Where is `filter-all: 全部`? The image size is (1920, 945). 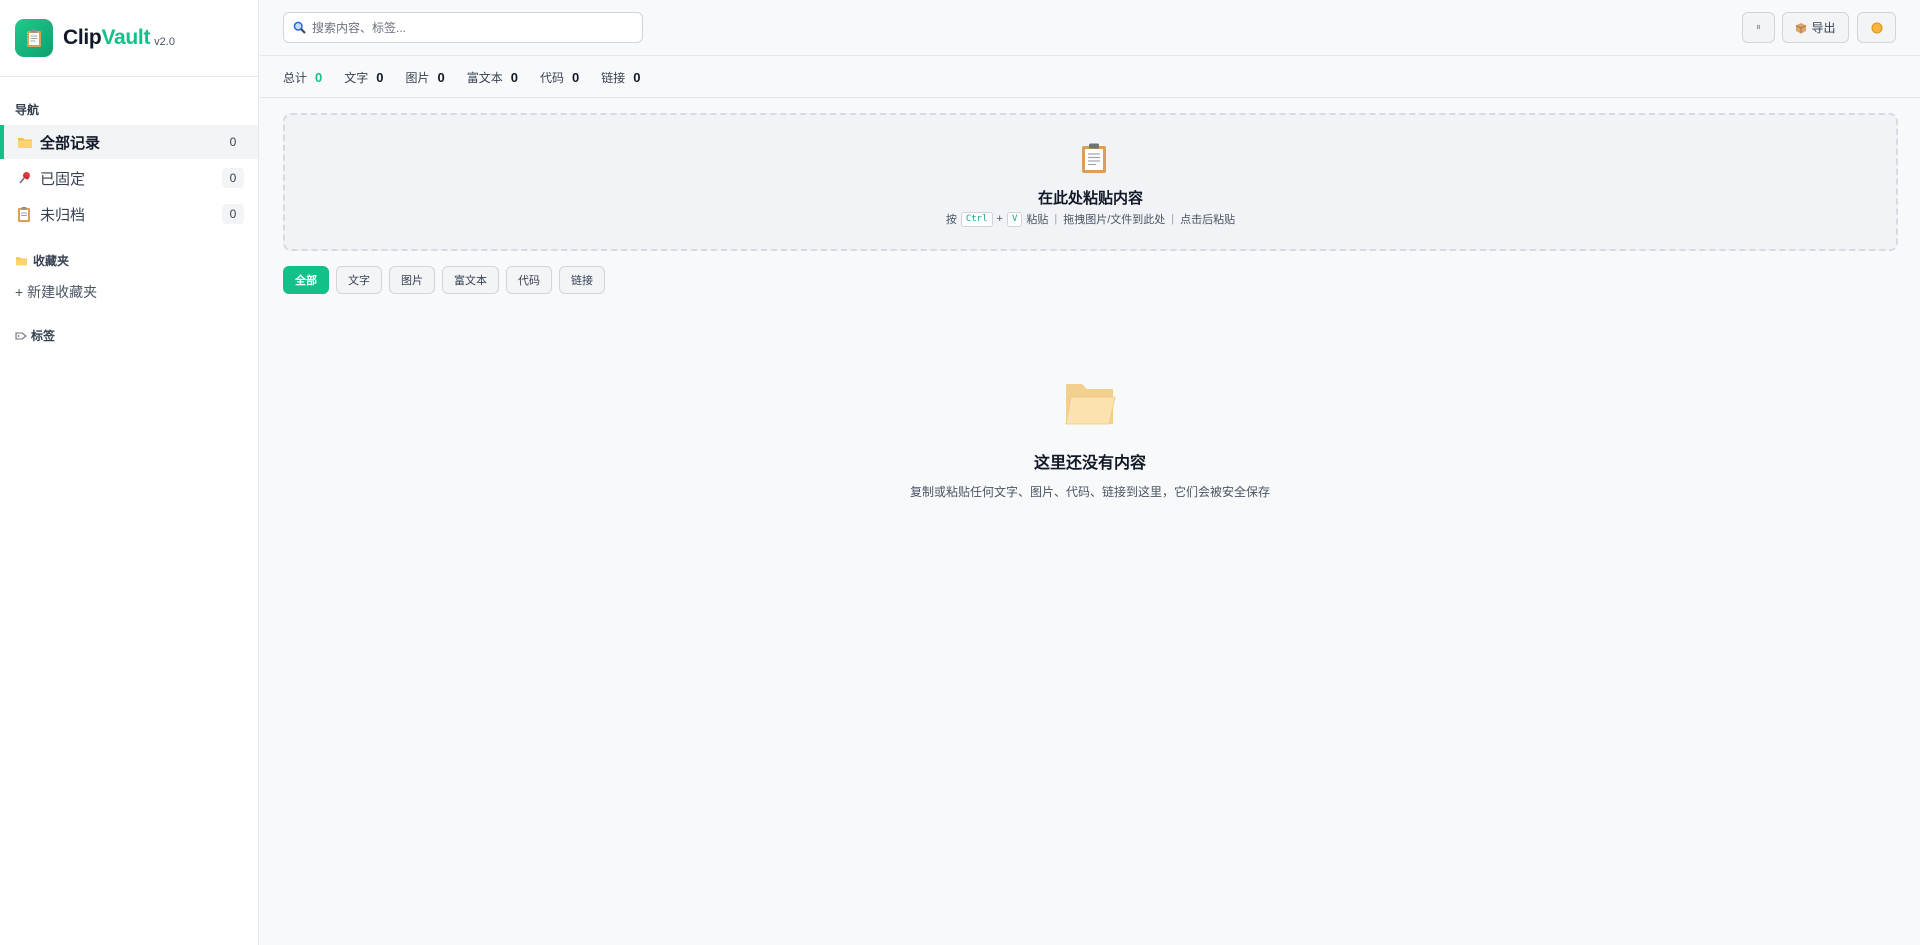
filter-all: 全部 is located at coordinates (306, 280).